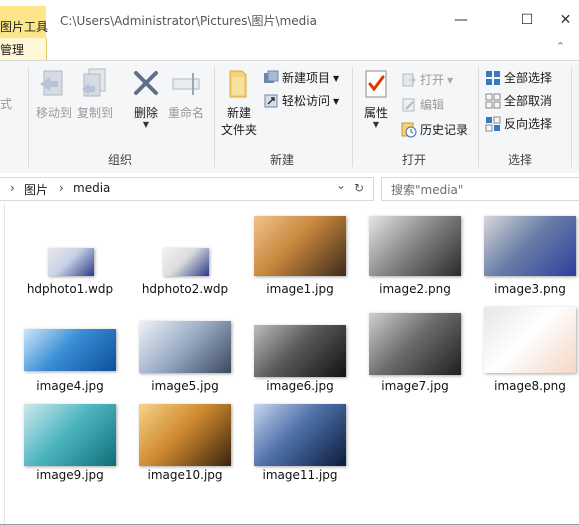 The height and width of the screenshot is (525, 579). I want to click on select-group-label: 选择, so click(520, 160).